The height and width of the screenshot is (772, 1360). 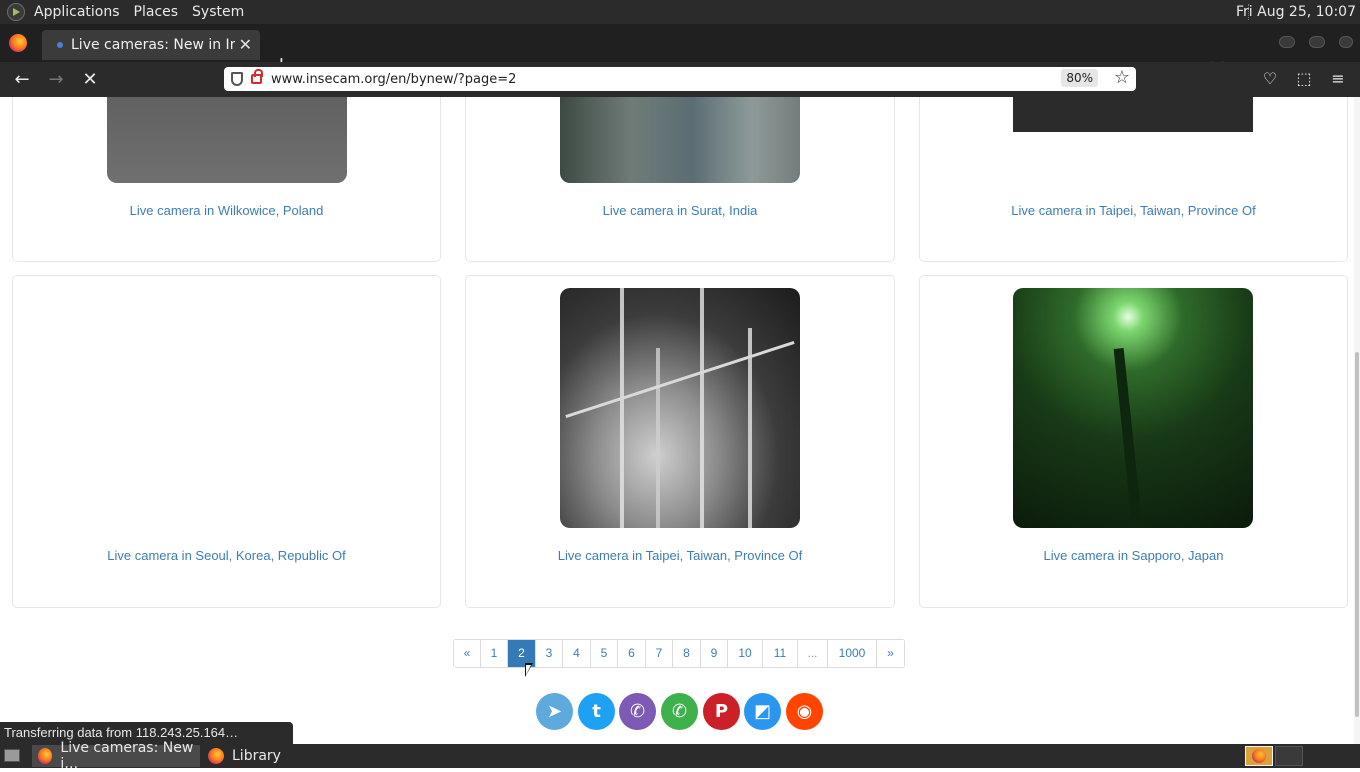 What do you see at coordinates (393, 79) in the screenshot?
I see `url-text: www.insecam.org/en/bynew/?page=2` at bounding box center [393, 79].